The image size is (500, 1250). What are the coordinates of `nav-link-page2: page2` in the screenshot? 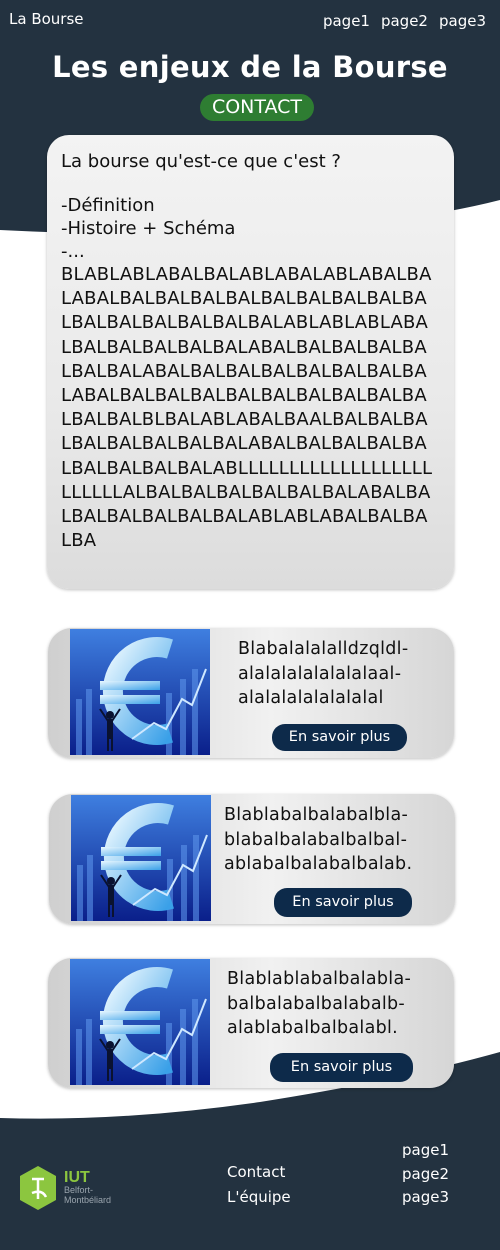 It's located at (404, 21).